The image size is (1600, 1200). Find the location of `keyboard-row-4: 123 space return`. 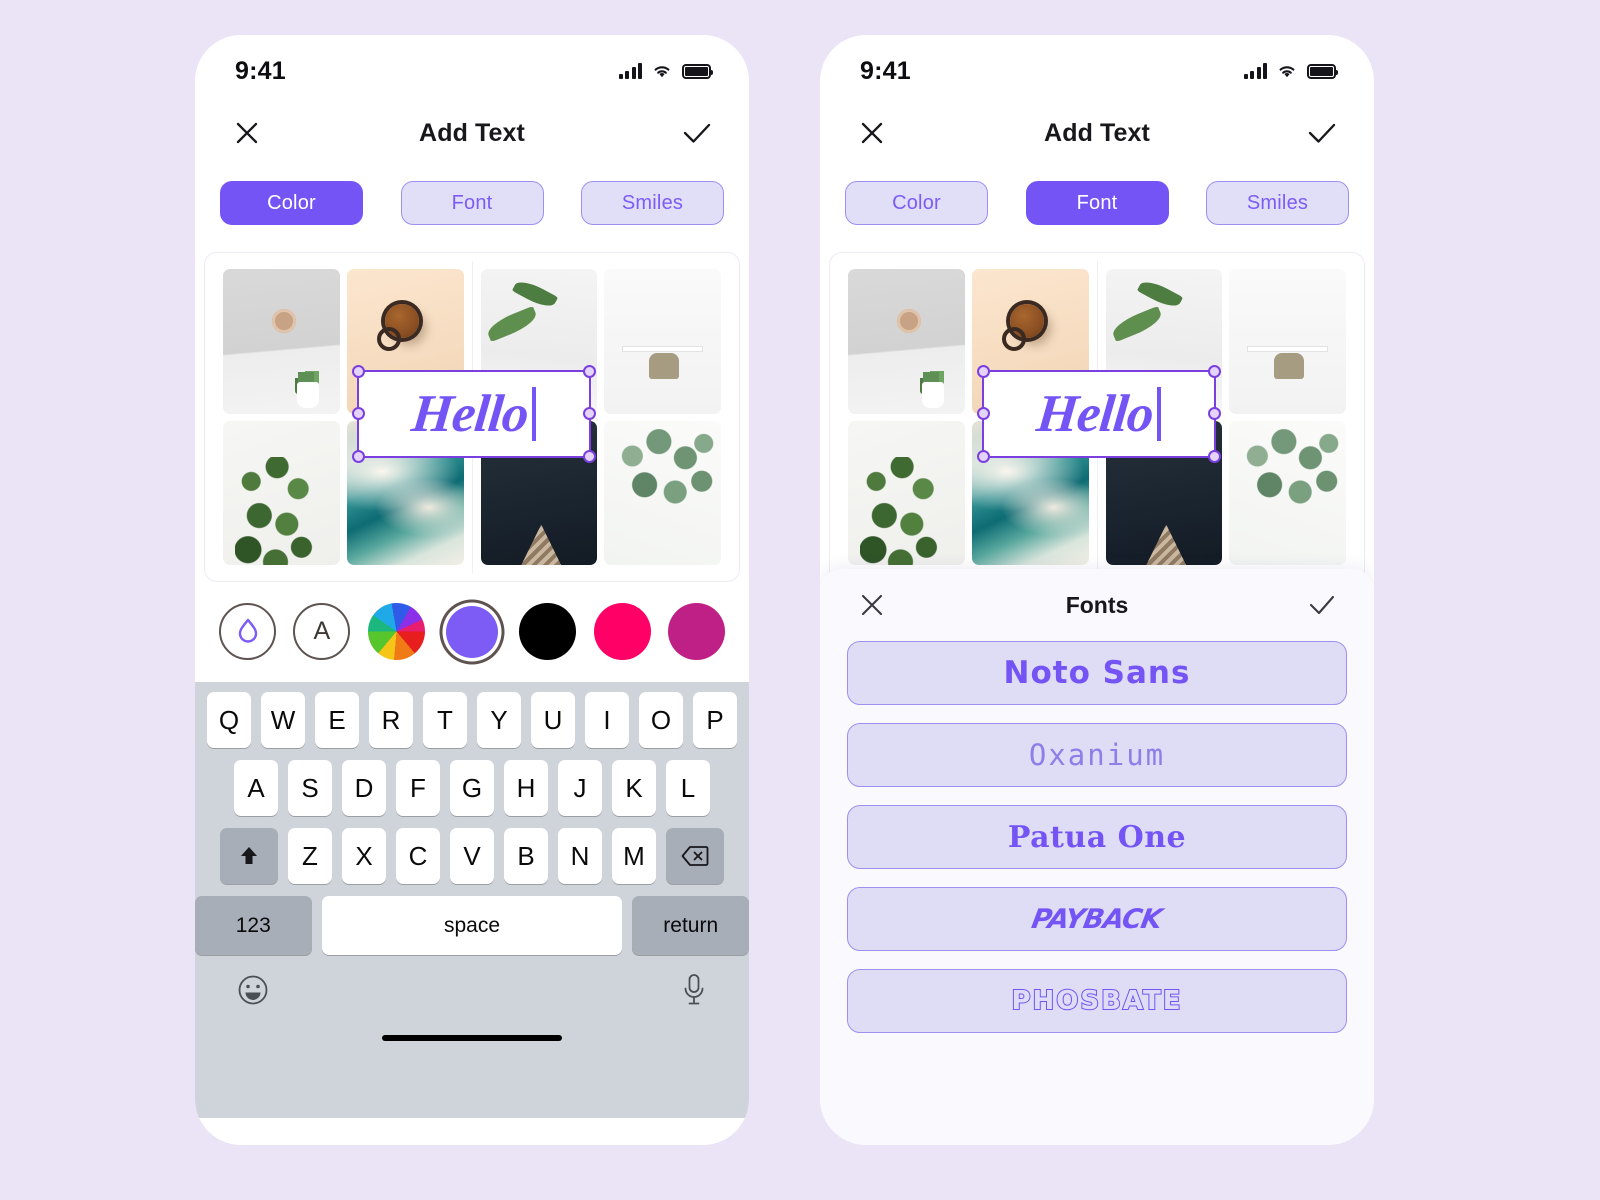

keyboard-row-4: 123 space return is located at coordinates (472, 925).